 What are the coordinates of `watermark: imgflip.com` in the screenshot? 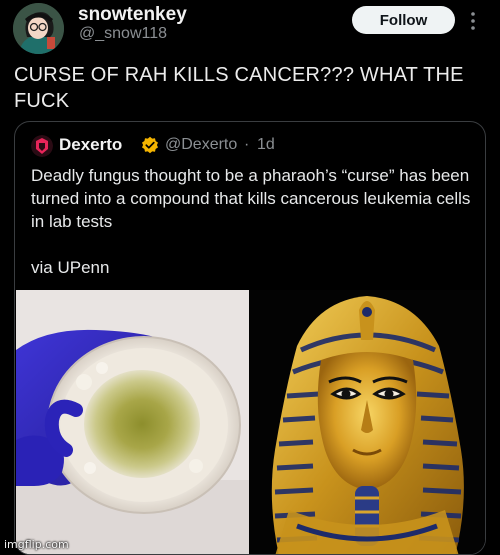 It's located at (36, 544).